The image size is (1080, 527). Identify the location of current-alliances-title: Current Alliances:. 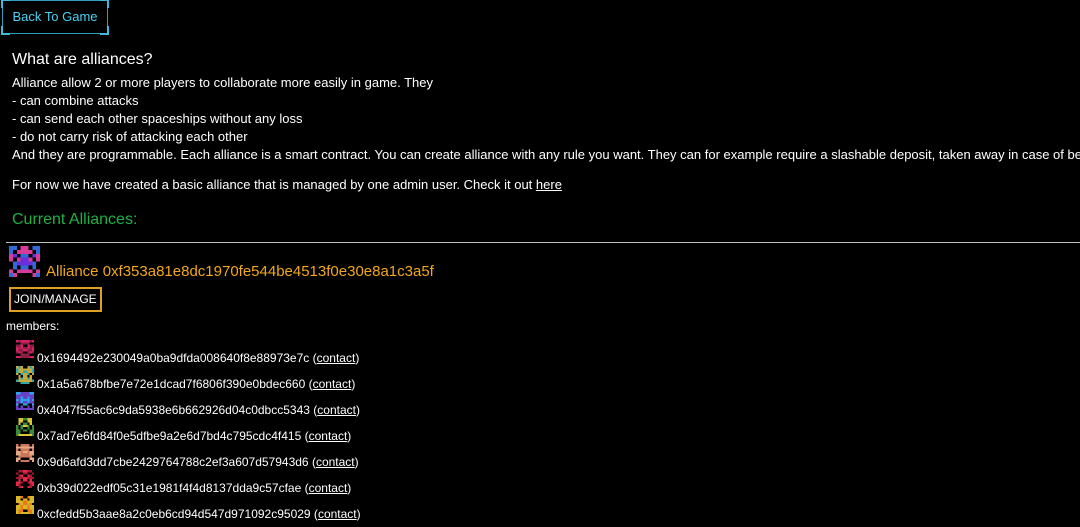
(75, 219).